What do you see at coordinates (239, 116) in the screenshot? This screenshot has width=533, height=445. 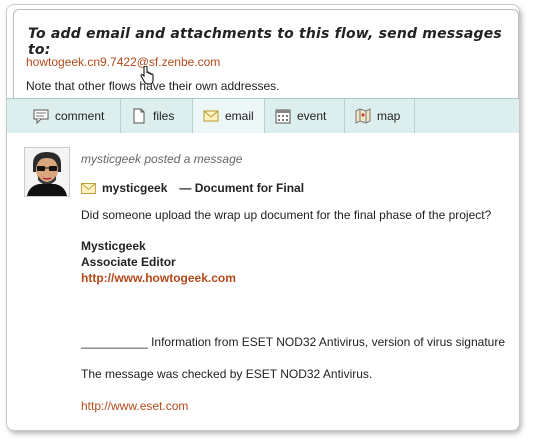 I see `tab-email-label: email` at bounding box center [239, 116].